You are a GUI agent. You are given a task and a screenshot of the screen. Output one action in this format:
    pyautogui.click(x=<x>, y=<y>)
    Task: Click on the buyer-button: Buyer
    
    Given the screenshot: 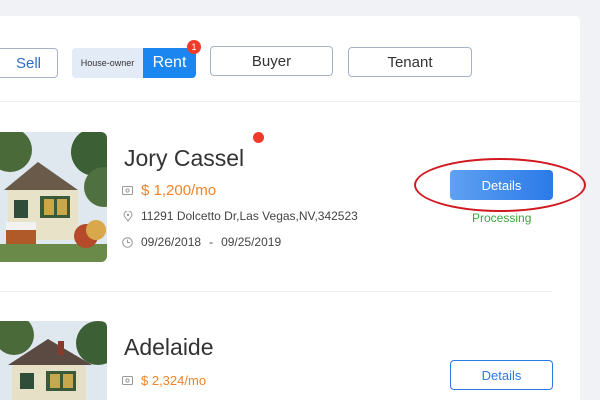 What is the action you would take?
    pyautogui.click(x=271, y=61)
    